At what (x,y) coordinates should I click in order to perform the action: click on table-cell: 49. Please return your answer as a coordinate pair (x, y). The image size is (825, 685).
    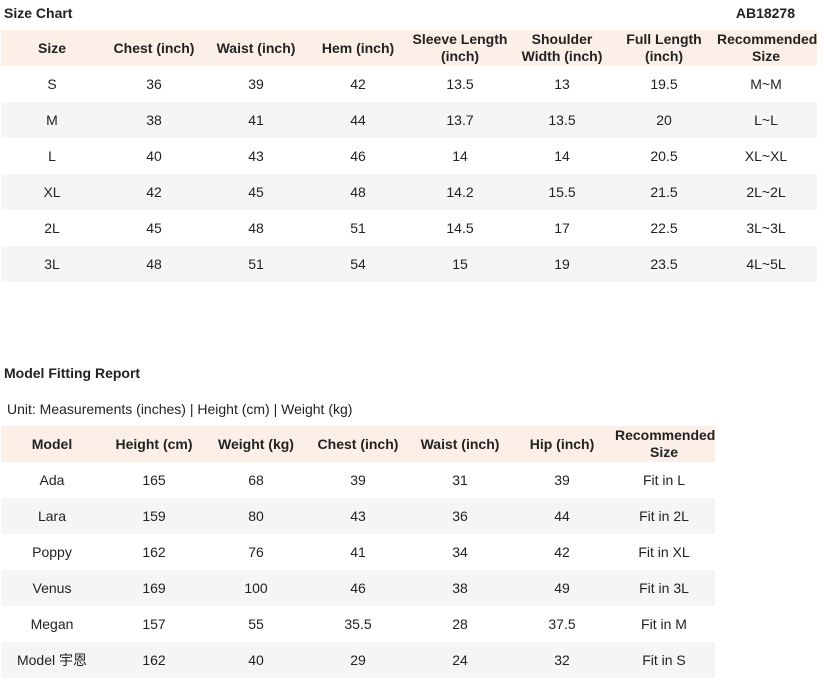
    Looking at the image, I should click on (562, 588).